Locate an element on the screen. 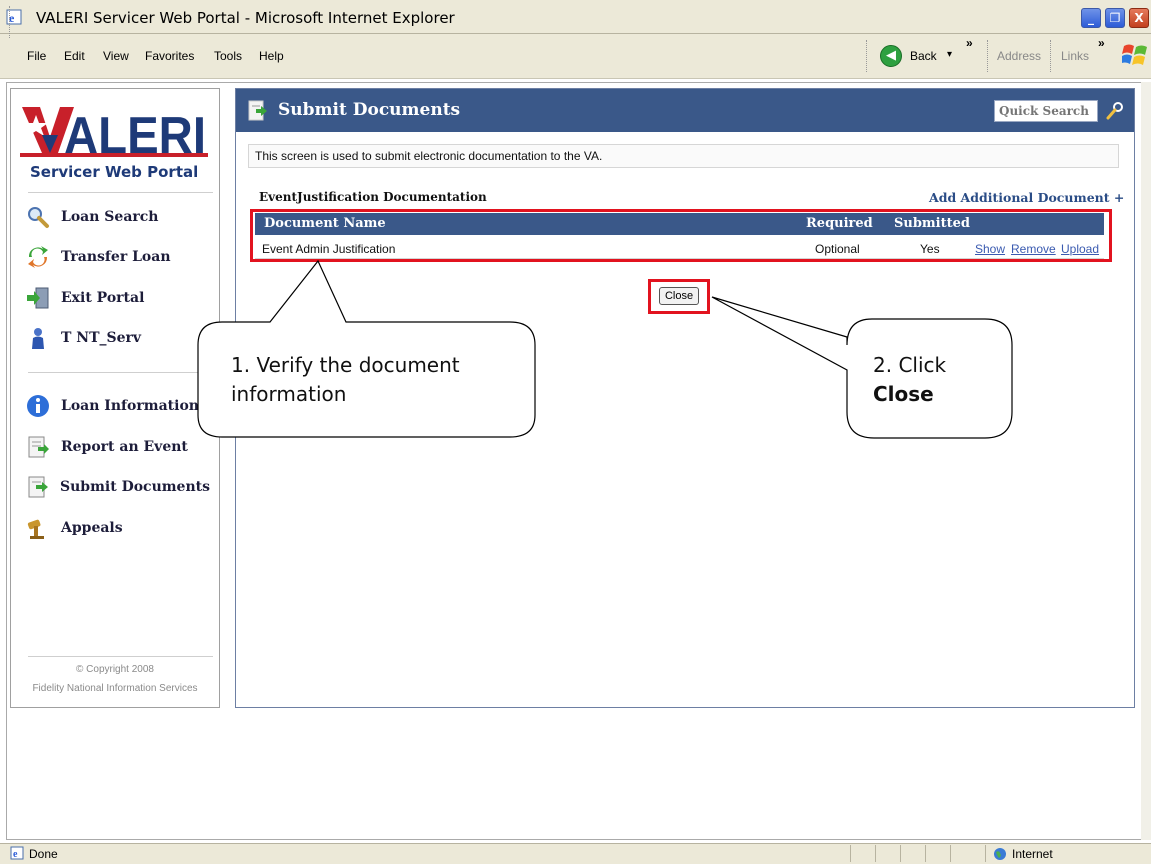  callout-step2-bold: Close is located at coordinates (903, 394).